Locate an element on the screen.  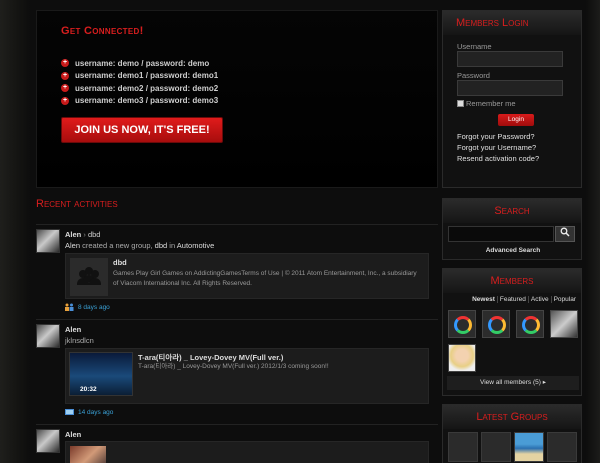
photo-thumbnail is located at coordinates (88, 454).